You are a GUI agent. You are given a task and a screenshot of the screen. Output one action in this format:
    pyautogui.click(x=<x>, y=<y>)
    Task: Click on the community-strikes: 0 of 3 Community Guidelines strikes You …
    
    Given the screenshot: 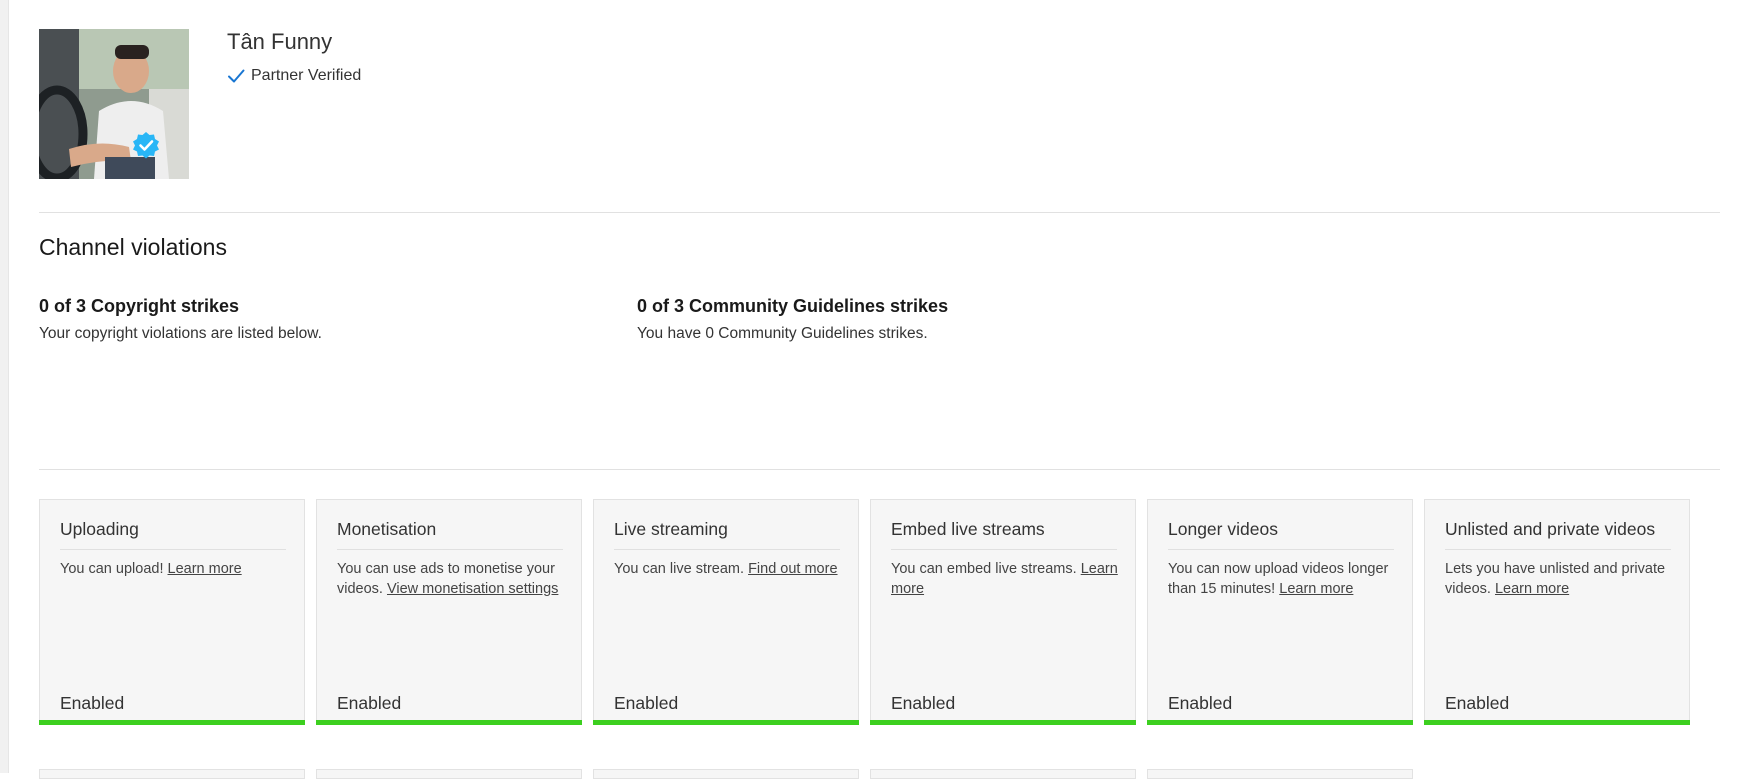 What is the action you would take?
    pyautogui.click(x=792, y=319)
    